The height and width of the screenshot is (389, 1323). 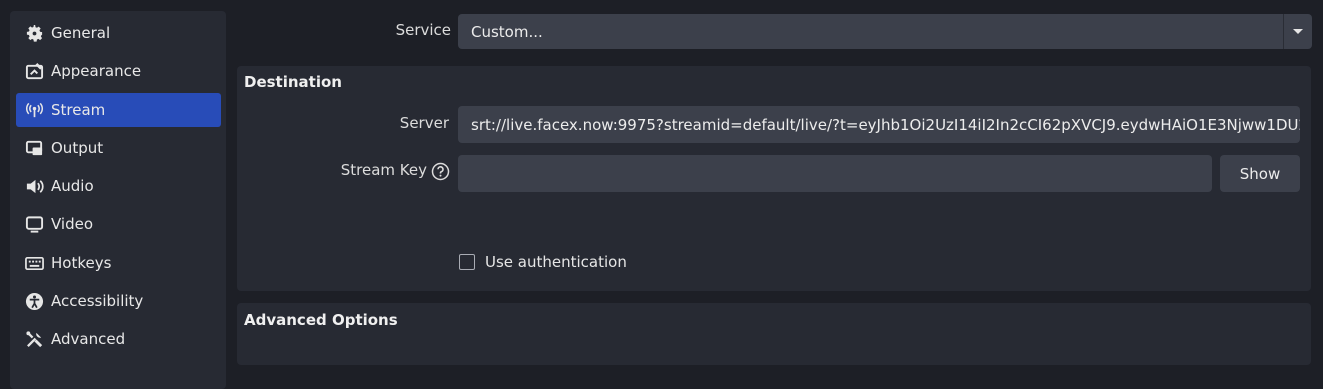 What do you see at coordinates (97, 301) in the screenshot?
I see `sidebar-item-label: Accessibility` at bounding box center [97, 301].